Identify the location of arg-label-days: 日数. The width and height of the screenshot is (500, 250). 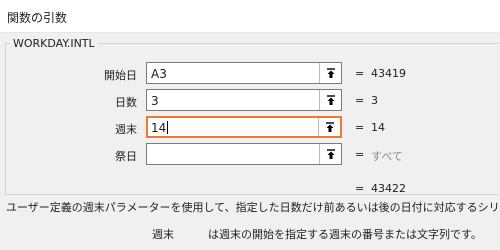
(126, 102).